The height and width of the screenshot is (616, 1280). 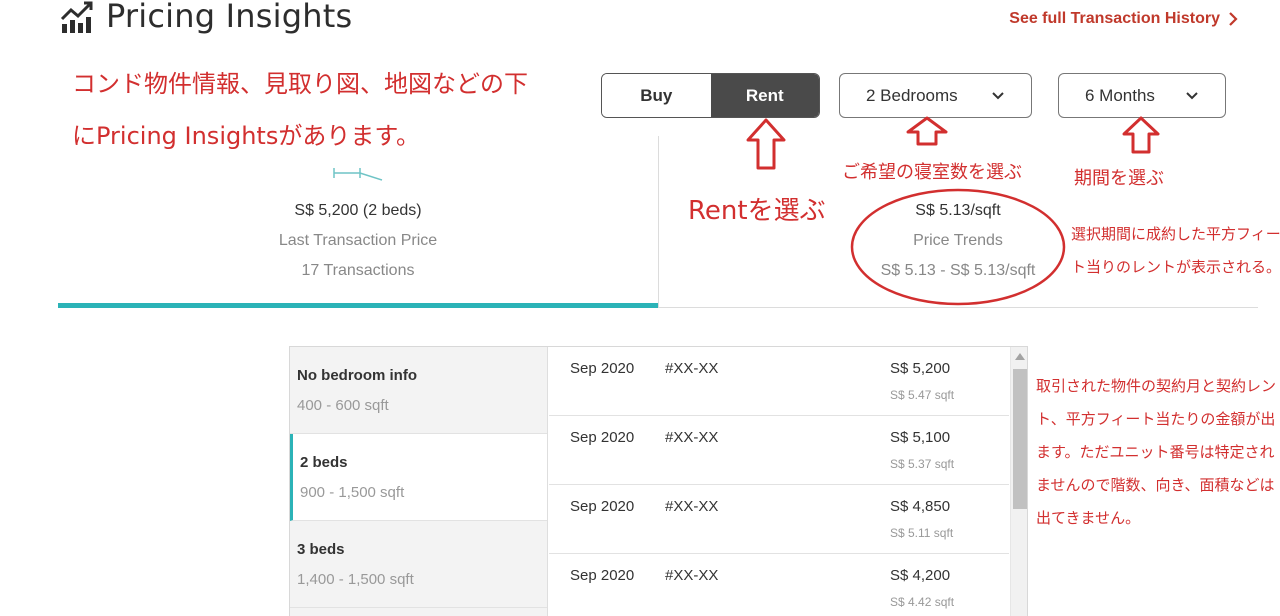 What do you see at coordinates (418, 564) in the screenshot?
I see `bed-option-3-beds: 3 beds 1,400 - 1,500 sqft` at bounding box center [418, 564].